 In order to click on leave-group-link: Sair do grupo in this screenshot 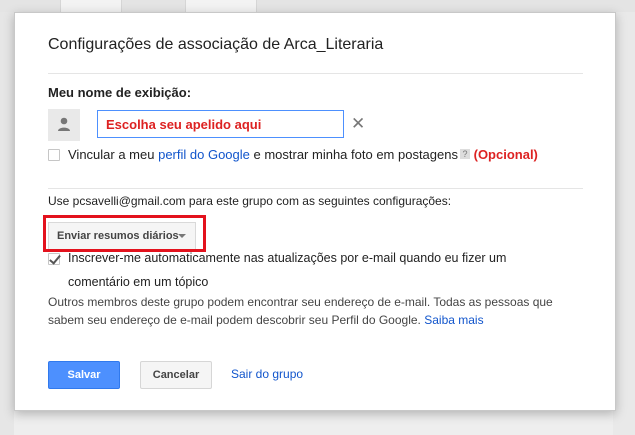, I will do `click(267, 374)`.